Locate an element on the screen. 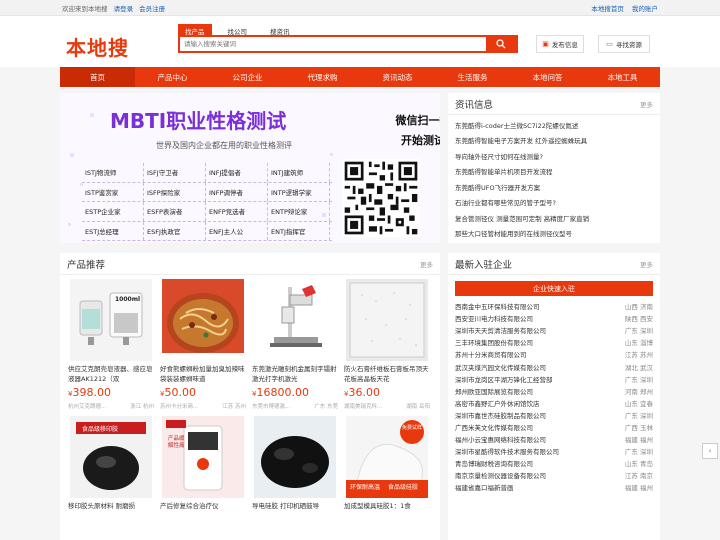 The width and height of the screenshot is (720, 540). account-link: 我的账户 is located at coordinates (645, 9).